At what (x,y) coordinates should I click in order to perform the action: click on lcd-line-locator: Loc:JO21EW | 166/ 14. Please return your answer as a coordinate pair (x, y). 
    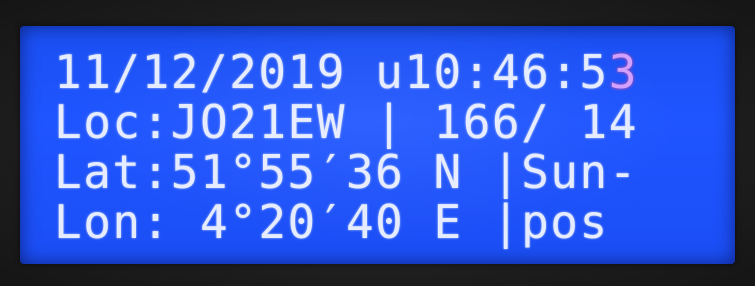
    Looking at the image, I should click on (346, 122).